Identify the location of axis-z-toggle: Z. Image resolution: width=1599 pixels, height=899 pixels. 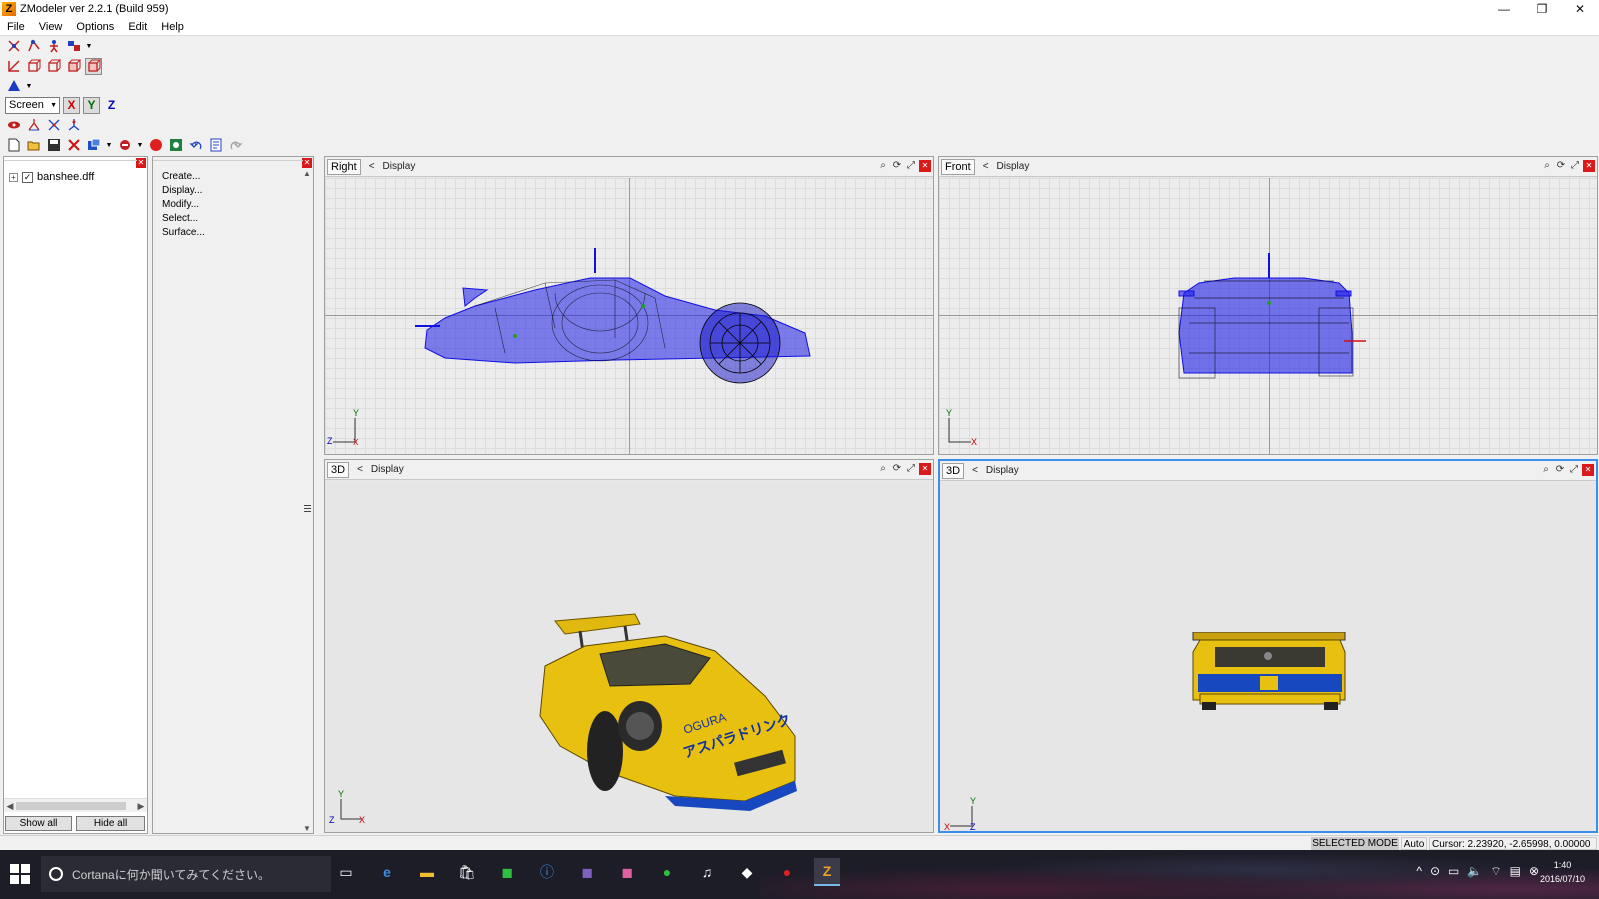
(111, 105).